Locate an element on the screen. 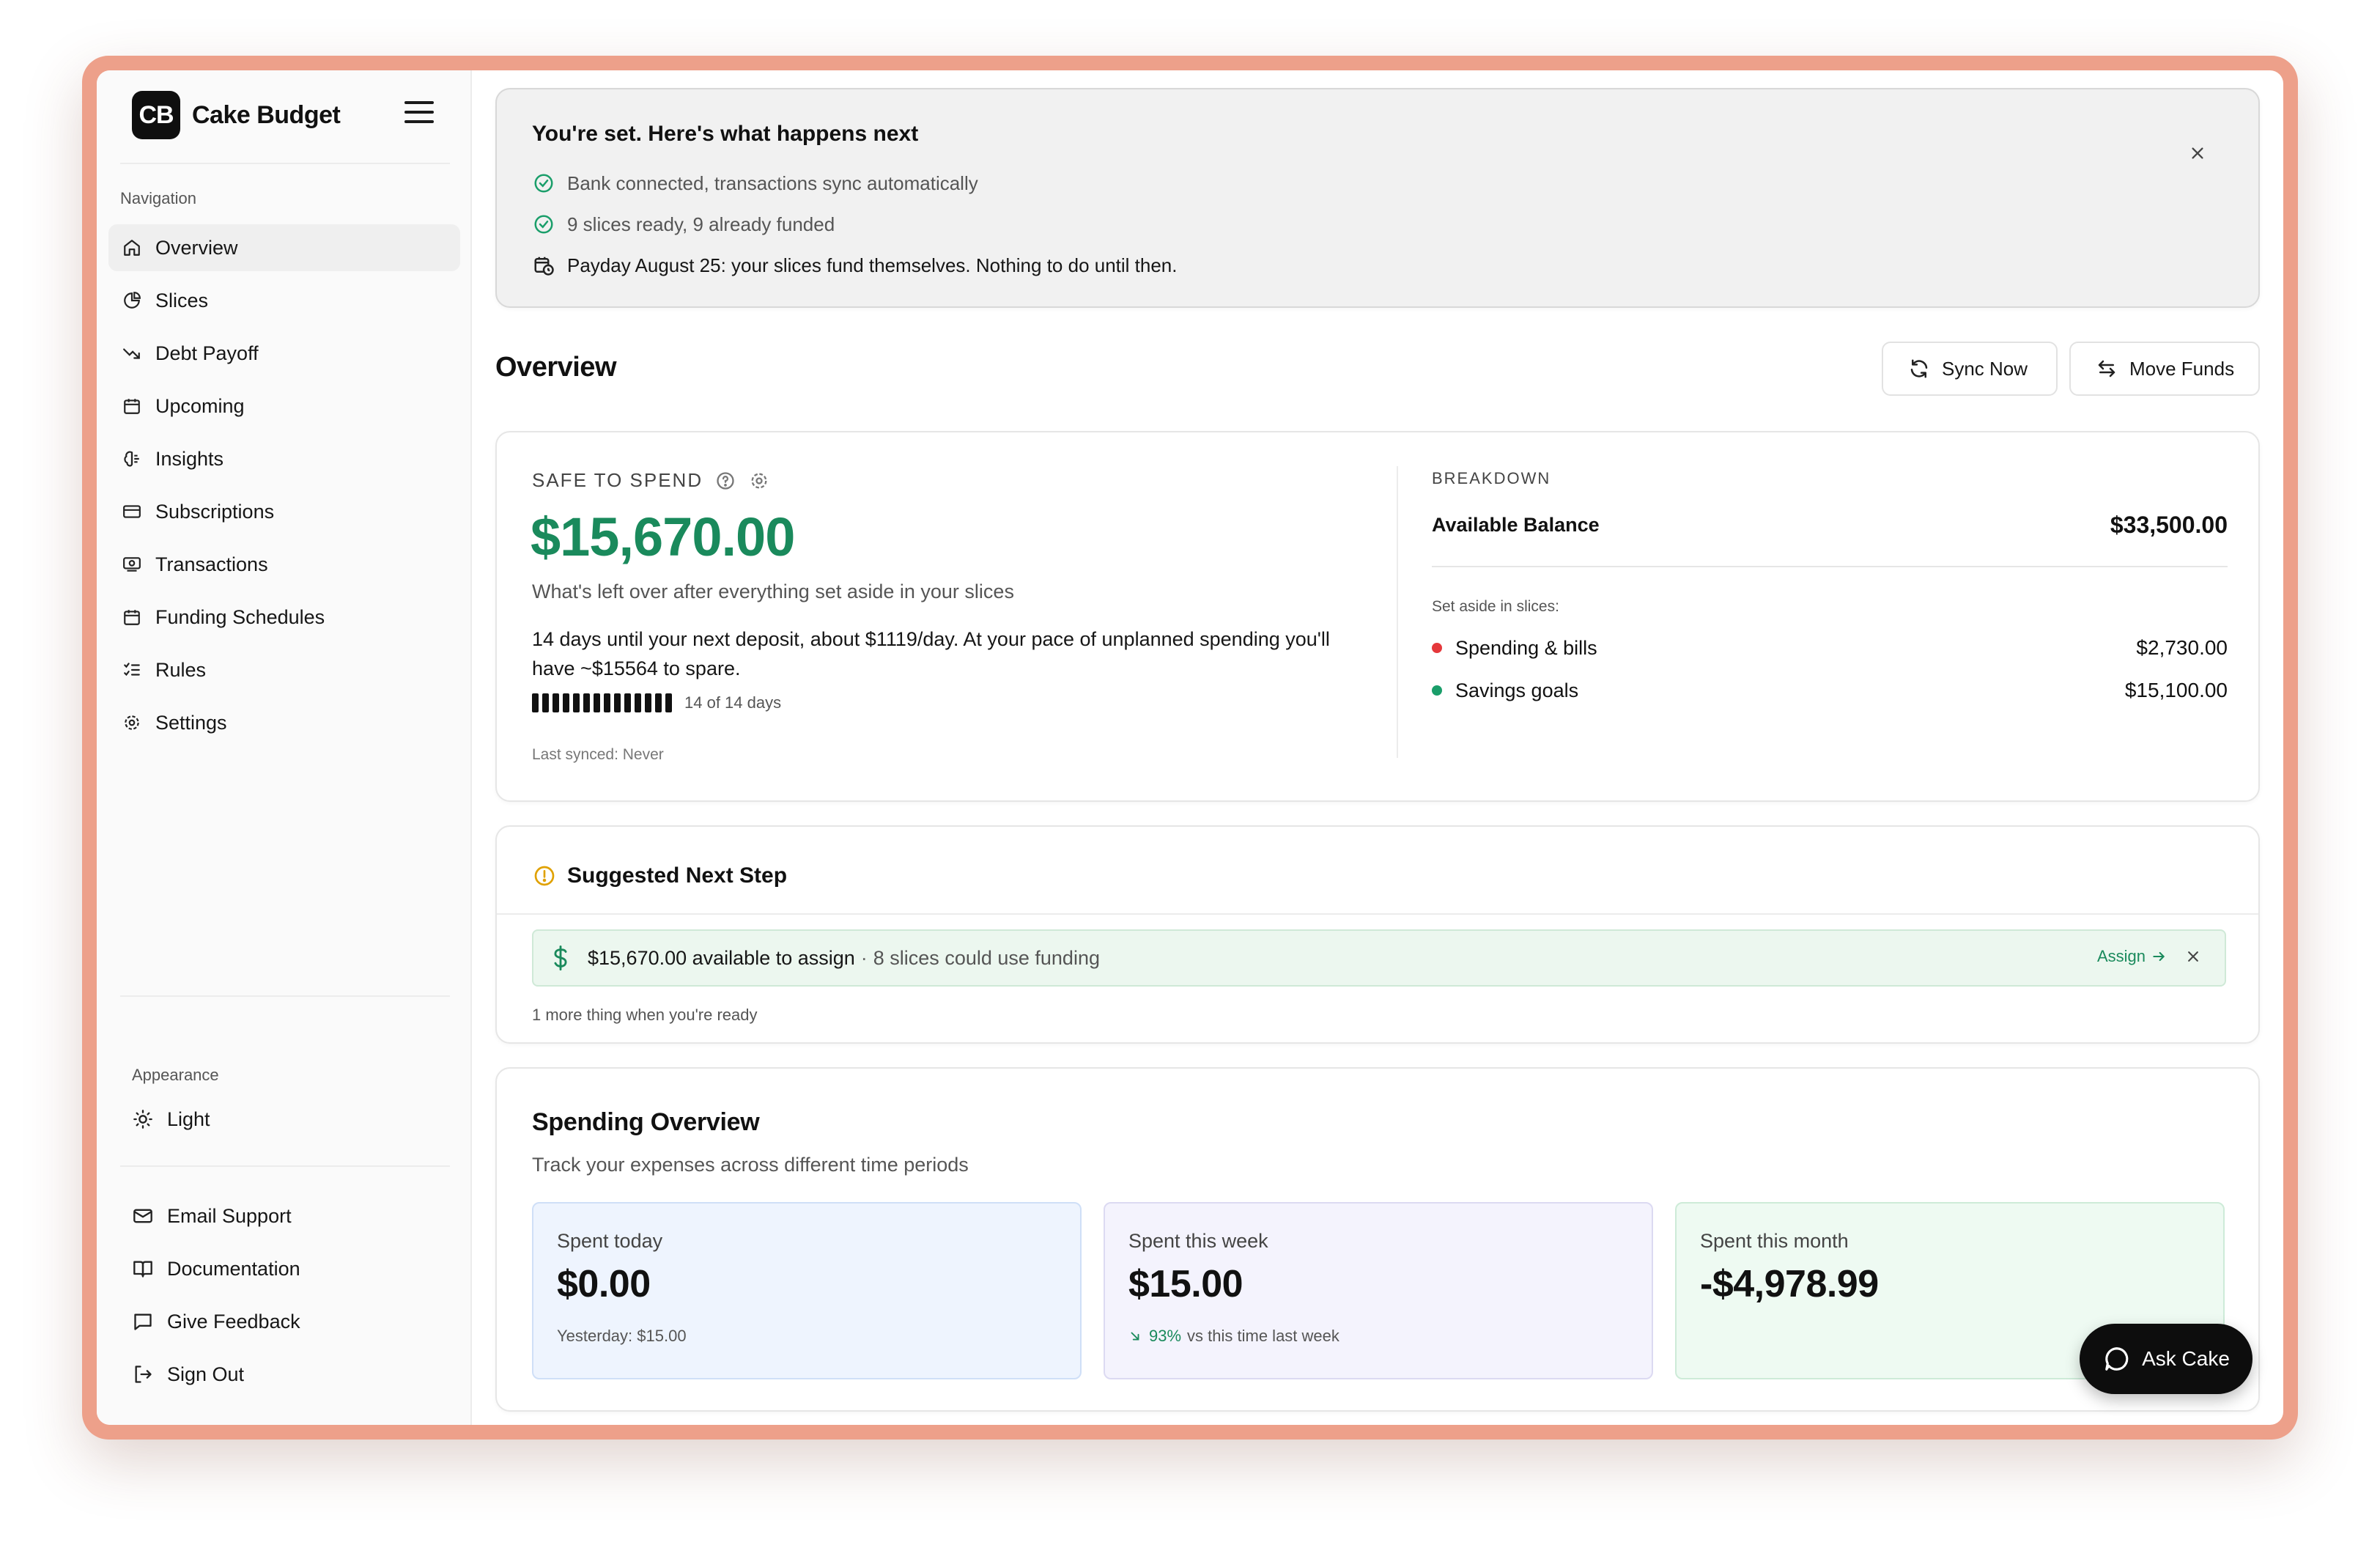  banner-row-text: 9 slices ready, 9 already funded is located at coordinates (701, 224).